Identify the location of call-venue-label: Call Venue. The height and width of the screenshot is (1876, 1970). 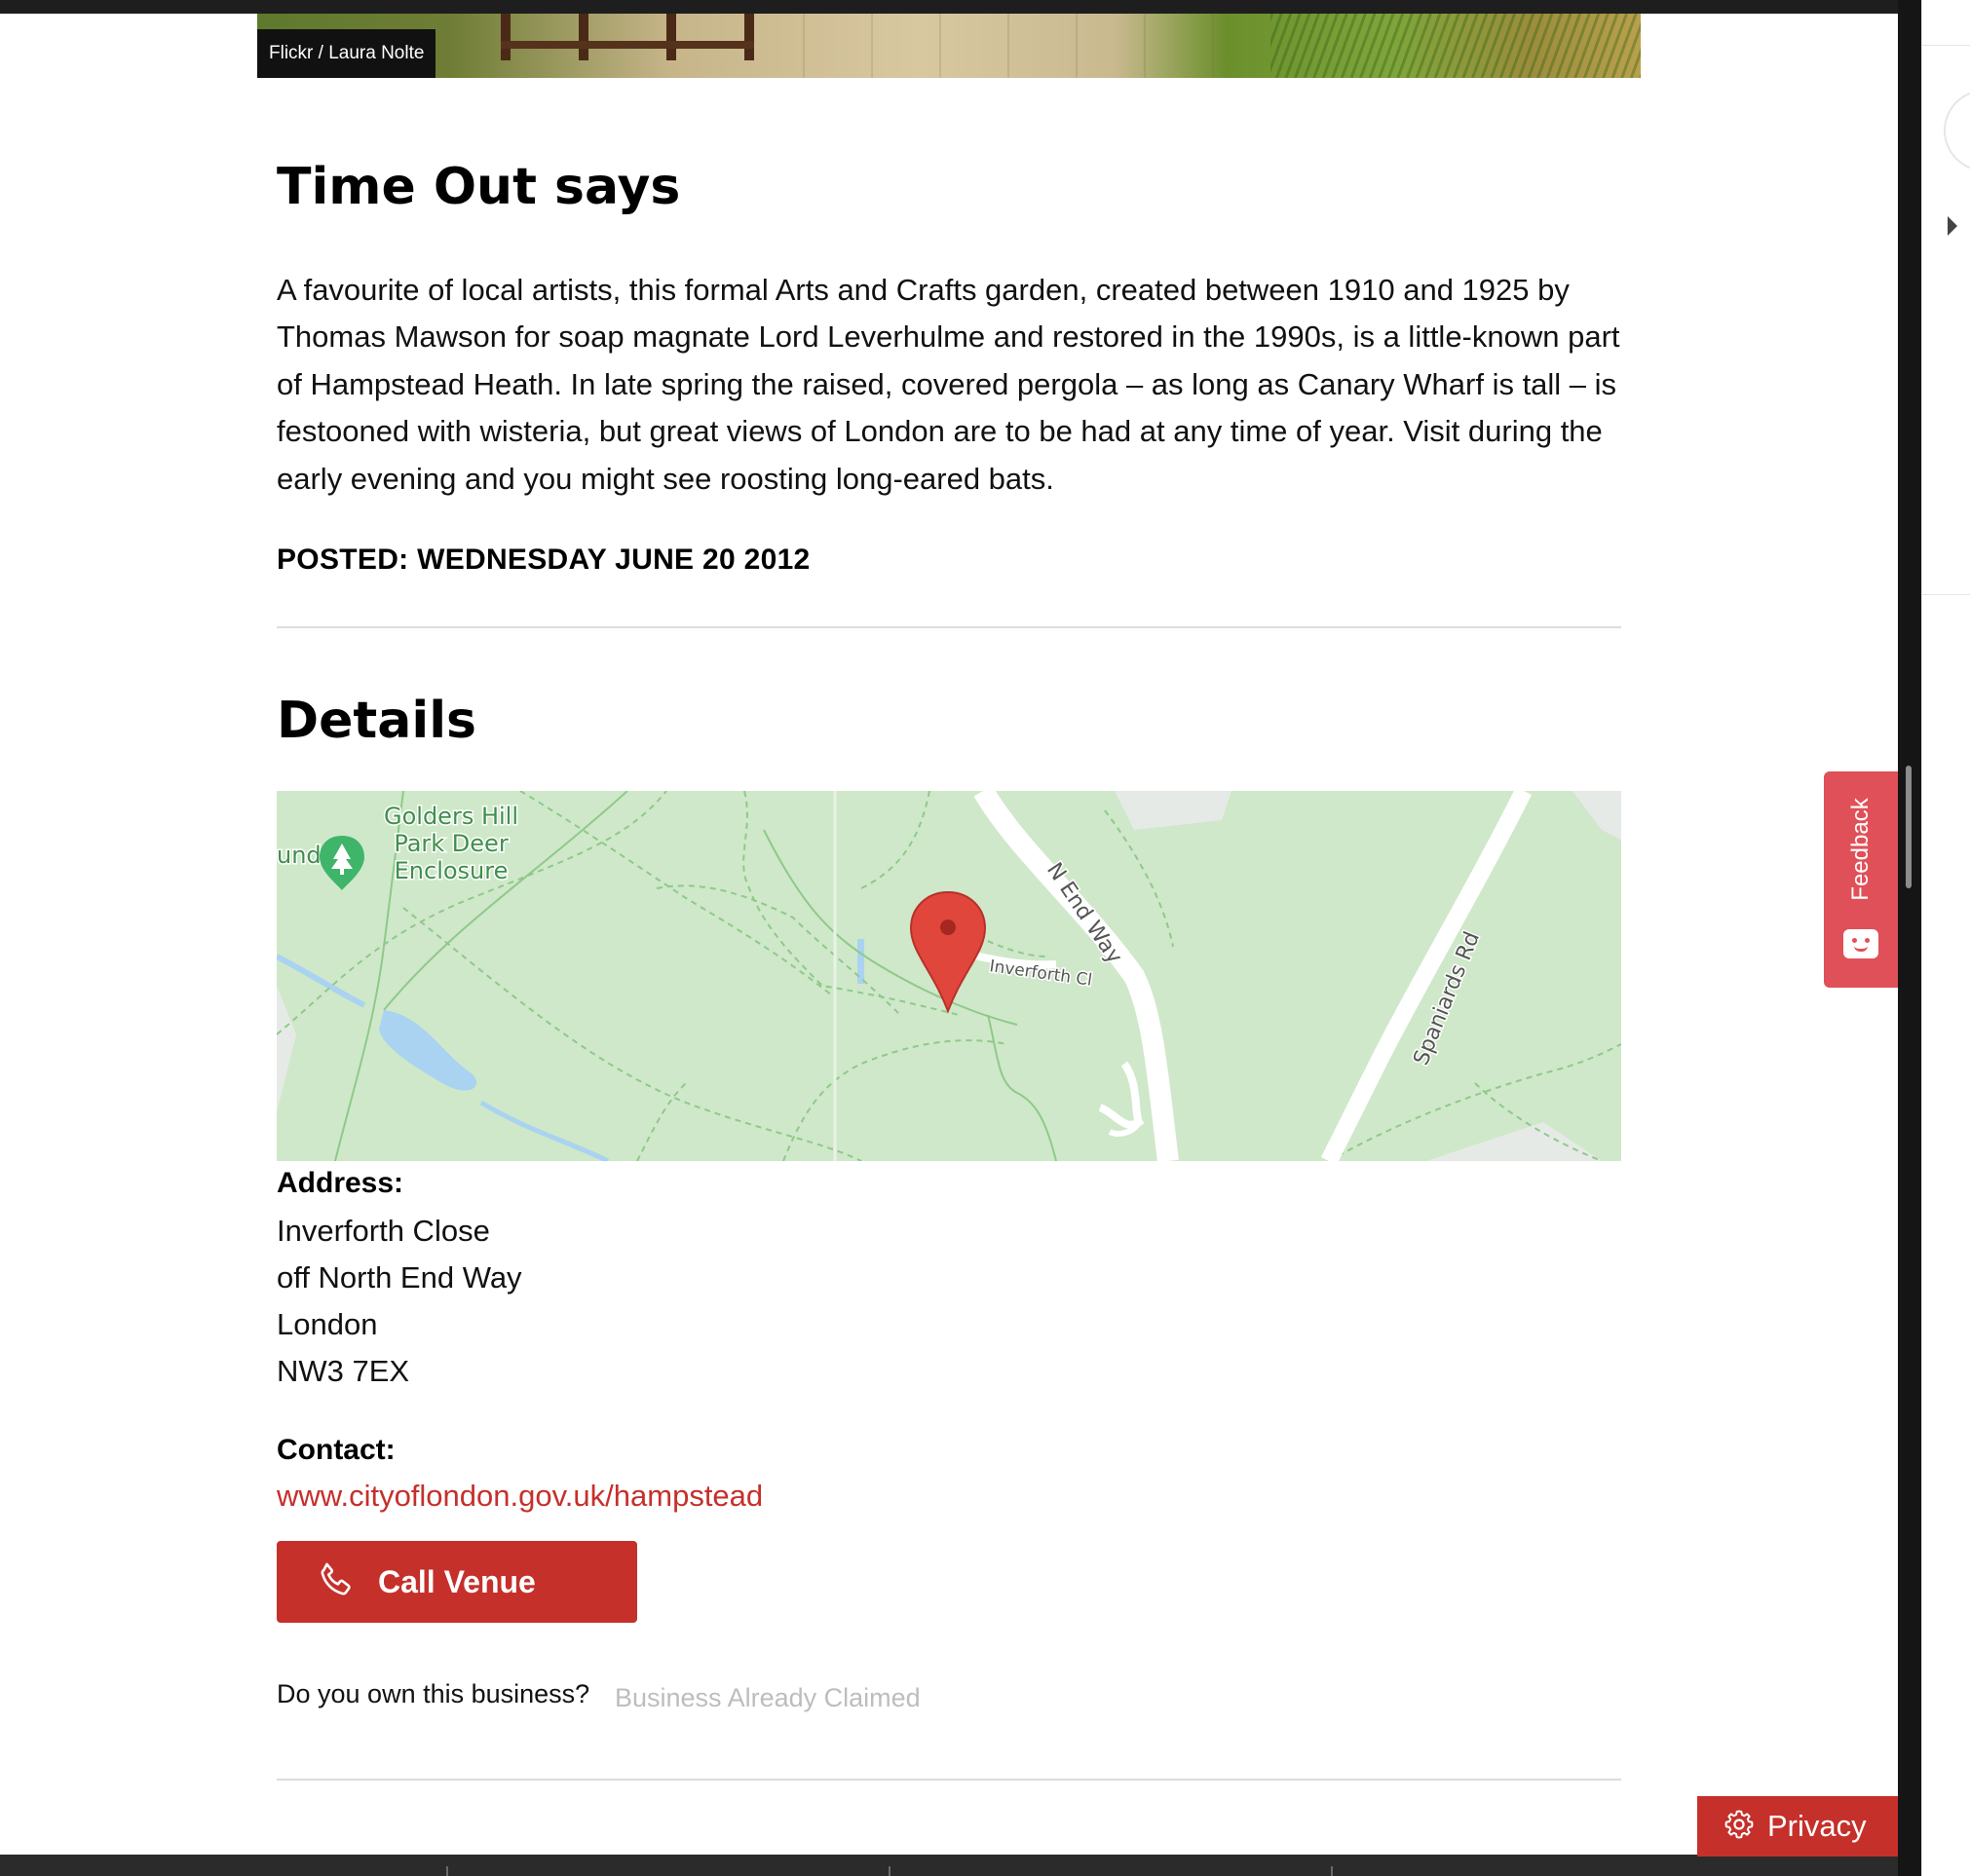
(457, 1581).